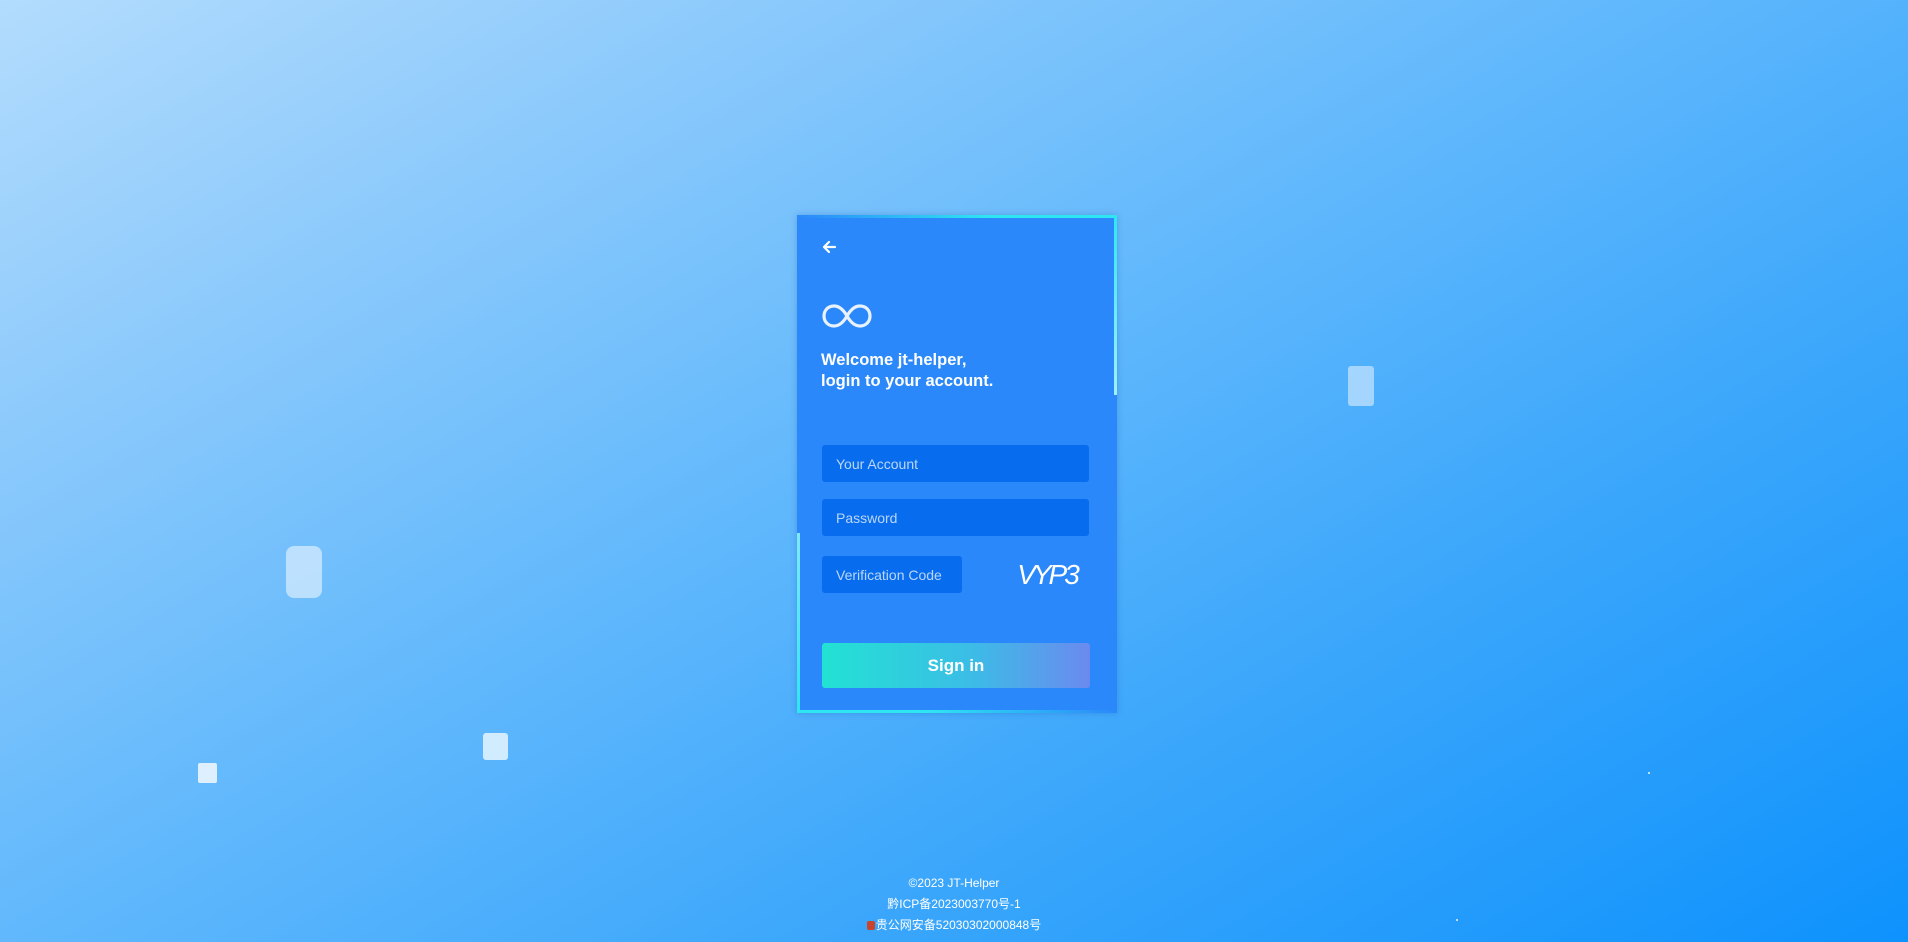 This screenshot has width=1908, height=942. I want to click on password-input, so click(955, 517).